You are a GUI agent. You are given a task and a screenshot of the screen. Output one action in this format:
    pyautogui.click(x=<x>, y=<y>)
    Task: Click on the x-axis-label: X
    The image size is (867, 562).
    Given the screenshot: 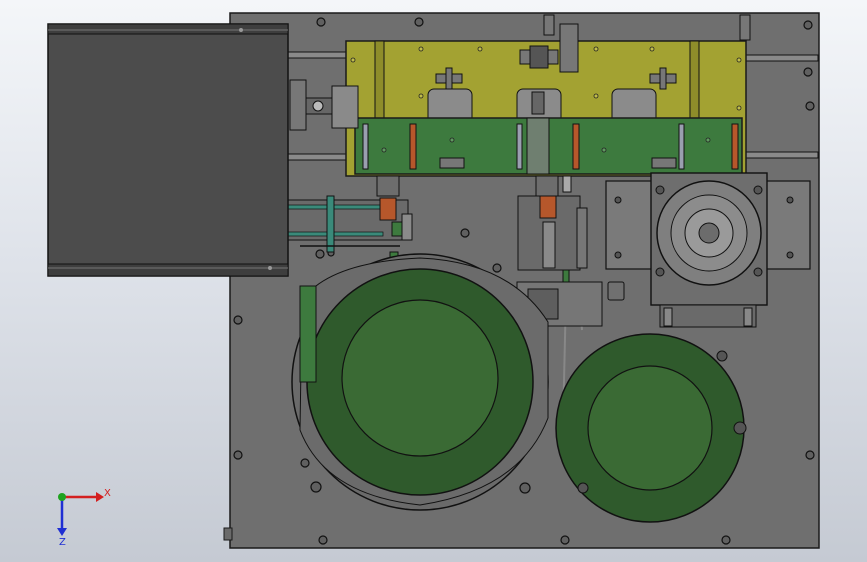 What is the action you would take?
    pyautogui.click(x=107, y=493)
    